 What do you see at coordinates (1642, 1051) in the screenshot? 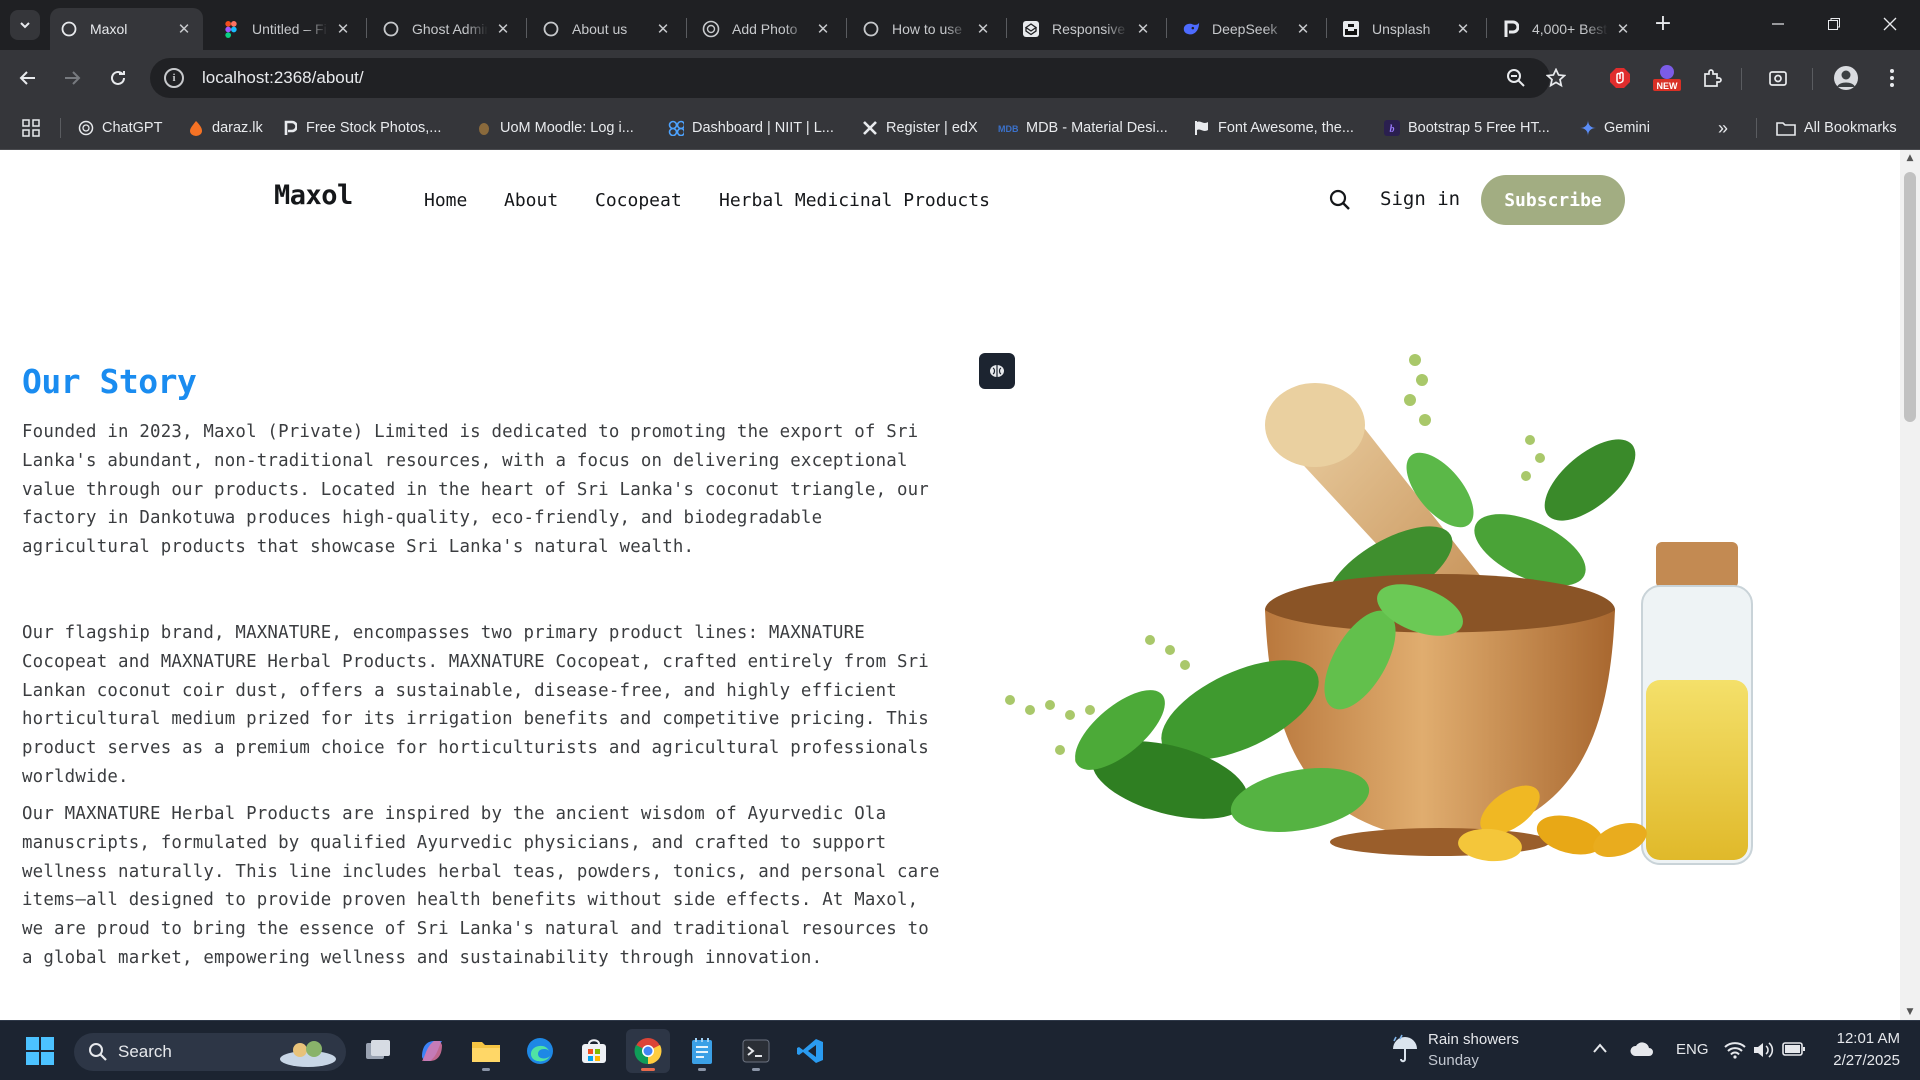
I see `onedrive-icon` at bounding box center [1642, 1051].